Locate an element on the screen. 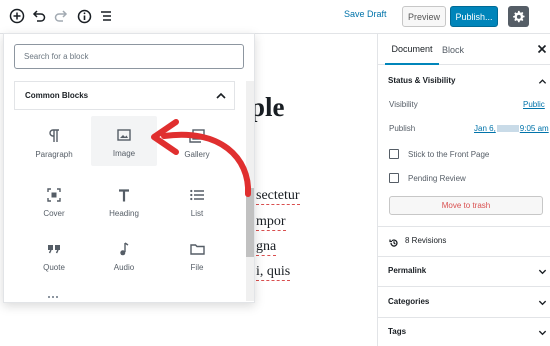 The image size is (550, 346). pending-review-label: Pending Review is located at coordinates (437, 178).